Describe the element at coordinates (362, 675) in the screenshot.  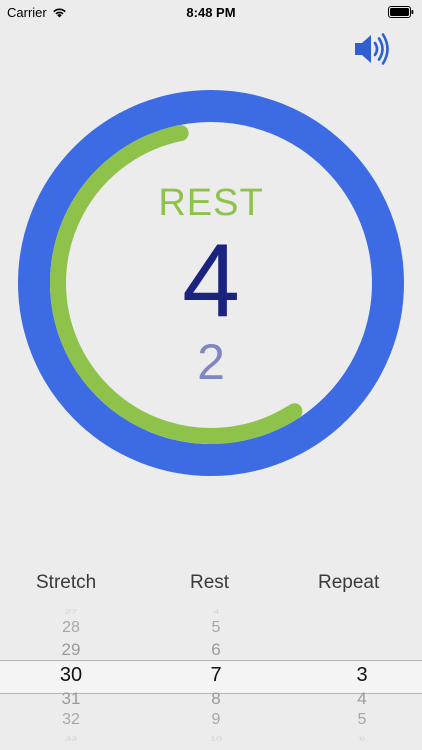
I see `picker-row-selected: 3` at that location.